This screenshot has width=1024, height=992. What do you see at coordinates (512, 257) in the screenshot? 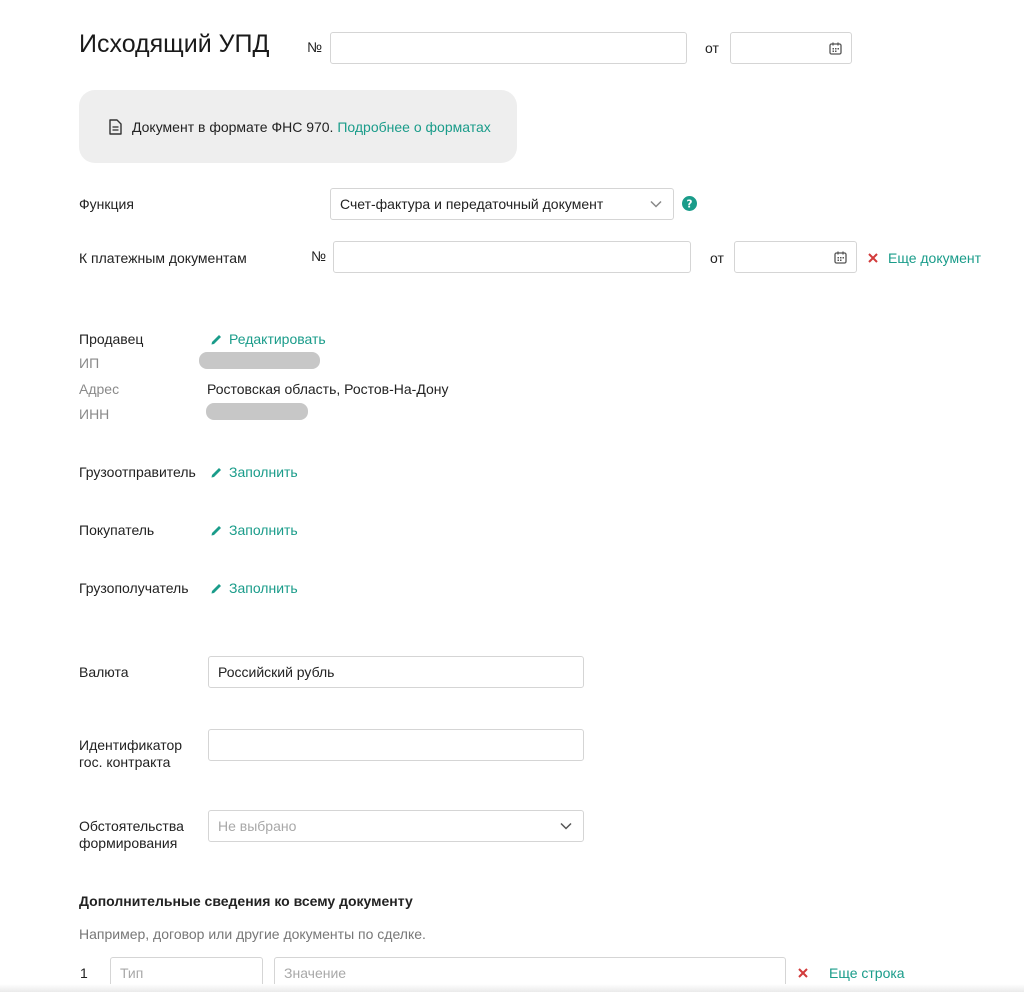
I see `payment-number-input` at bounding box center [512, 257].